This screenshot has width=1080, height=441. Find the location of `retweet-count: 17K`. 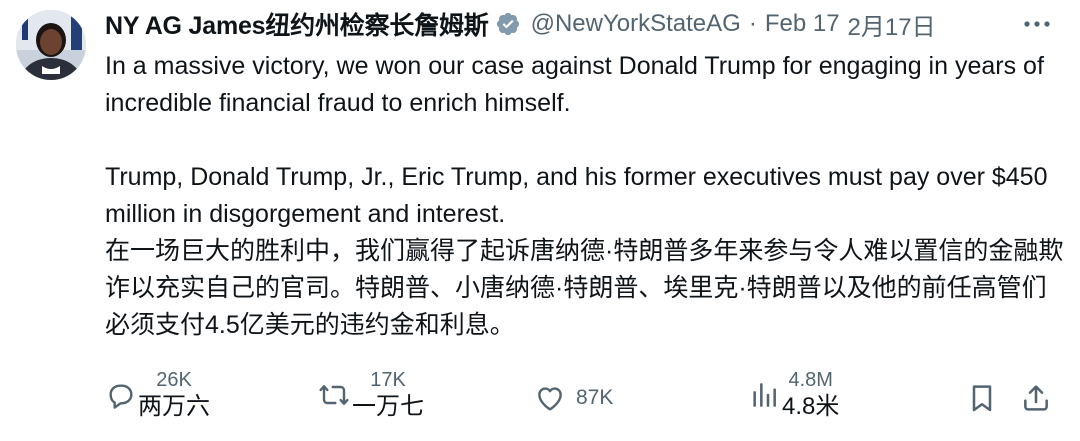

retweet-count: 17K is located at coordinates (388, 380).